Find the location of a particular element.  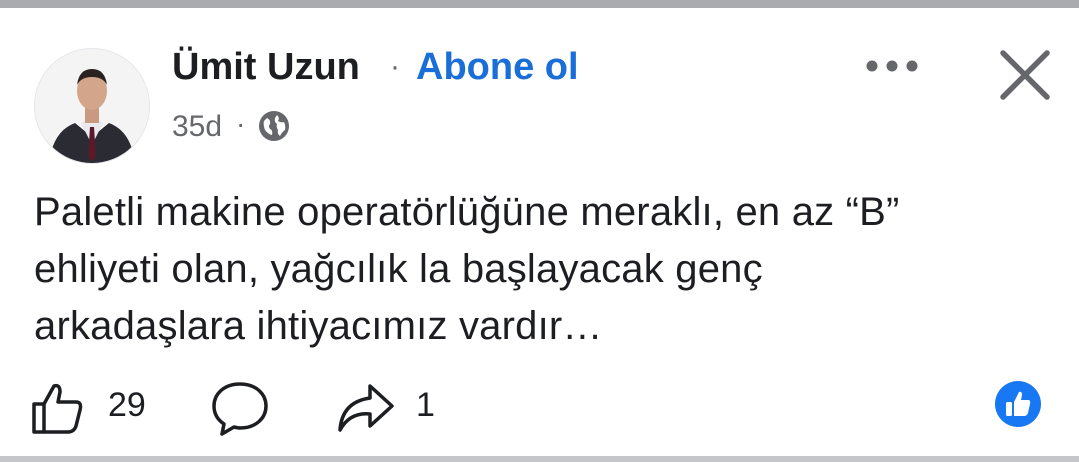

more-options-icon is located at coordinates (892, 66).